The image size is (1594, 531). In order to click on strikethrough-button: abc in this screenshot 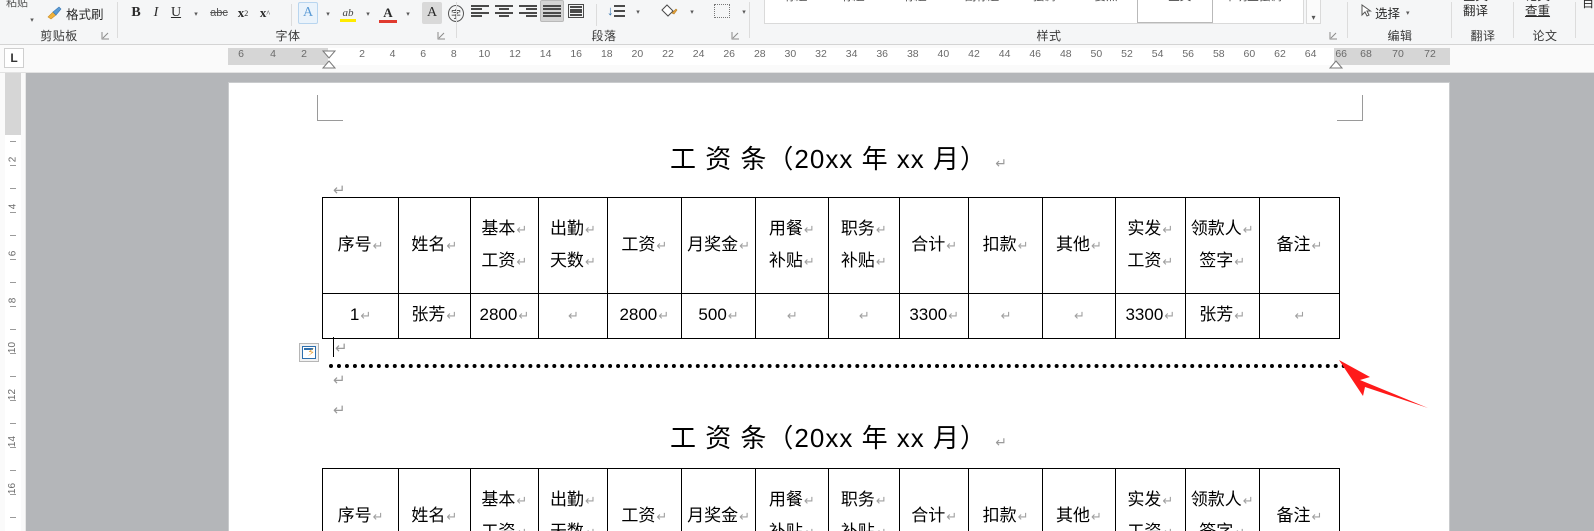, I will do `click(219, 13)`.